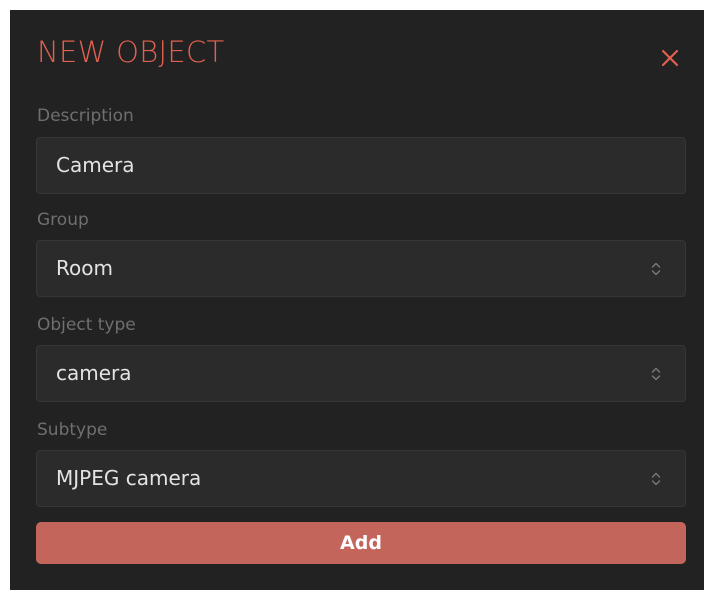 Image resolution: width=704 pixels, height=590 pixels. I want to click on object-type-label: Object type, so click(86, 325).